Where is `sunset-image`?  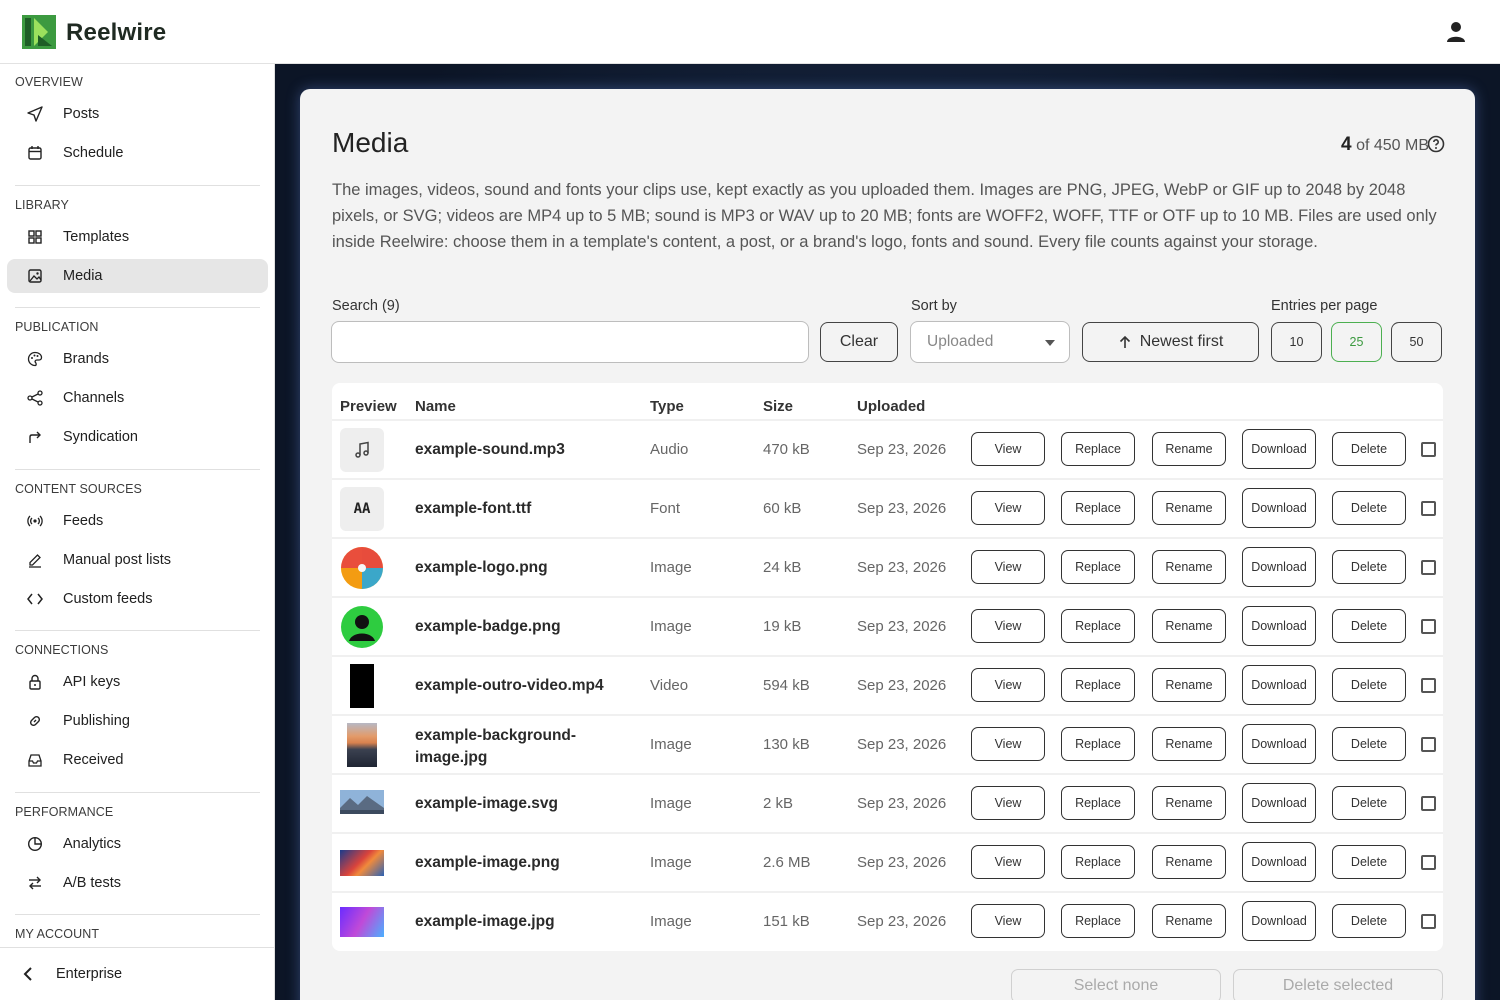 sunset-image is located at coordinates (362, 745).